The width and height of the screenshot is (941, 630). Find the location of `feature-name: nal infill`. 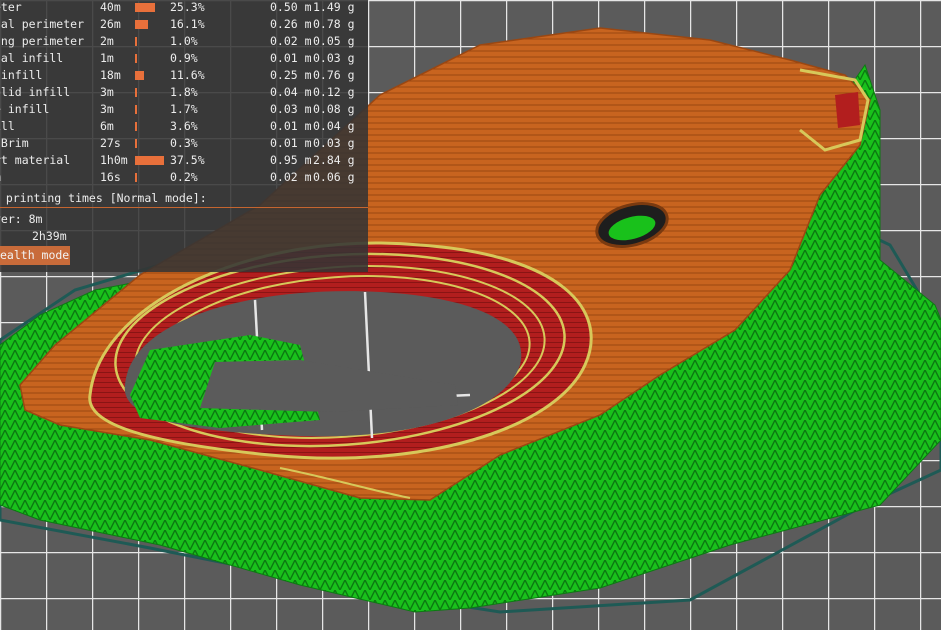

feature-name: nal infill is located at coordinates (32, 58).